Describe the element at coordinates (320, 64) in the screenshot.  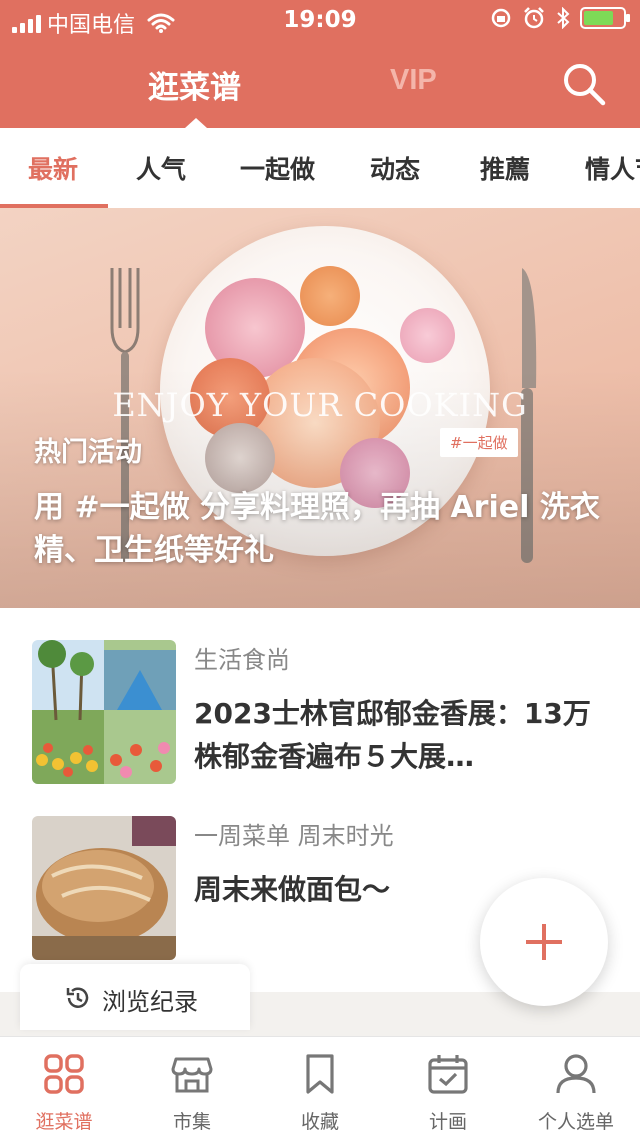
I see `app-header: 中国电信 19:09 逛菜谱 VIP` at that location.